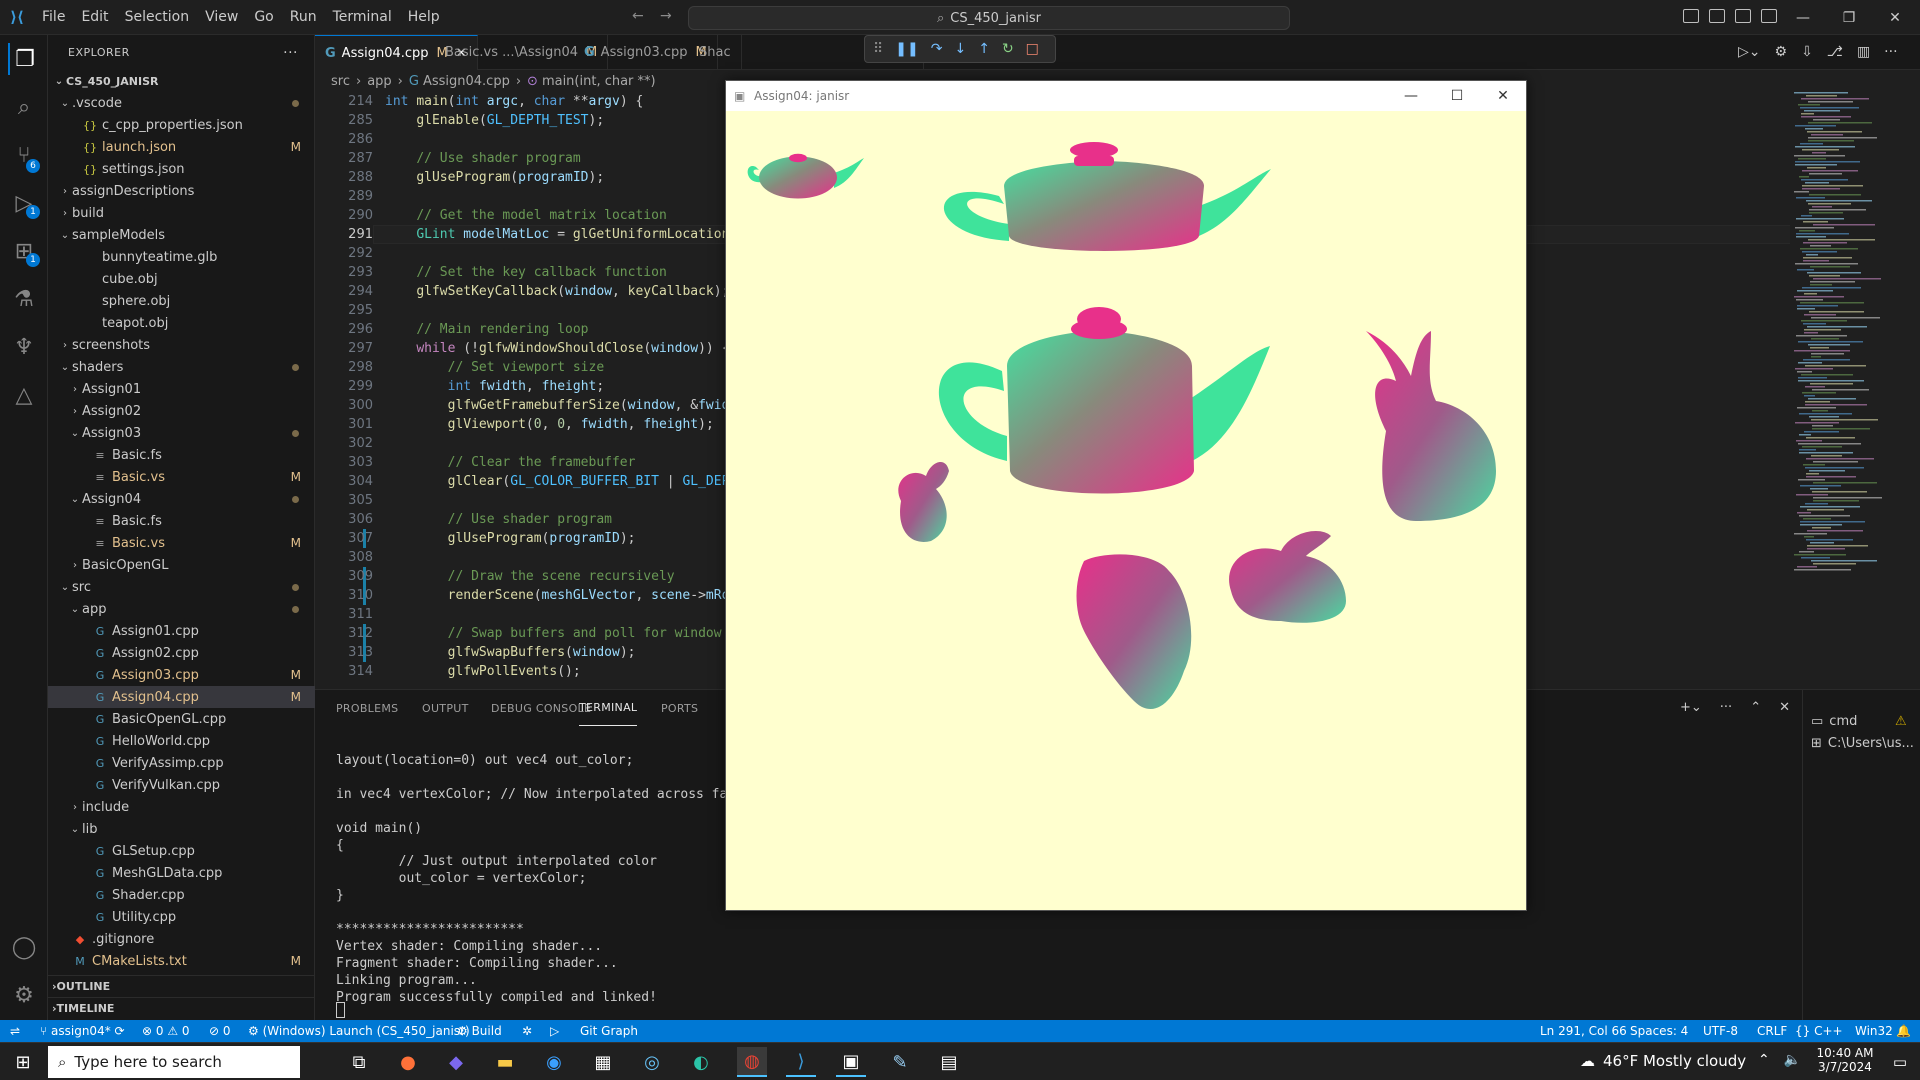 The image size is (1920, 1080). Describe the element at coordinates (498, 519) in the screenshot. I see `code-line: // Use shader program` at that location.